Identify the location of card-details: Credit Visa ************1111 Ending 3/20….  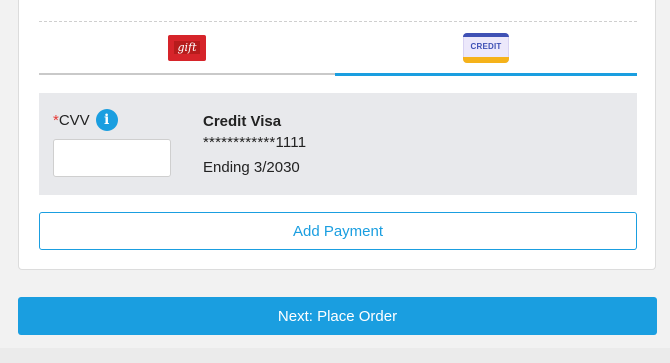
(254, 144).